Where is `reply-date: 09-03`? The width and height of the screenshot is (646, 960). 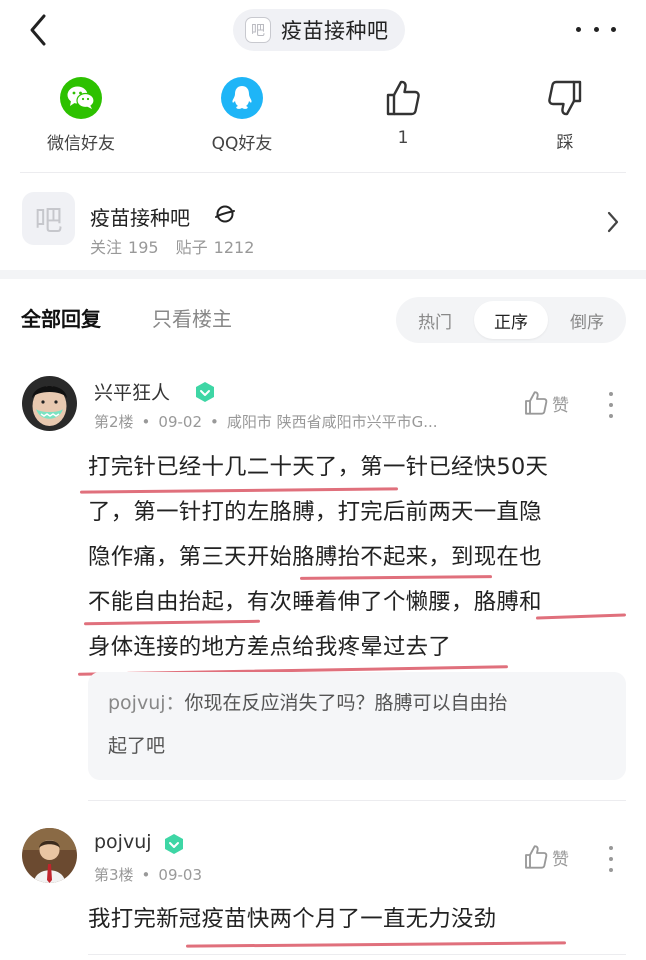 reply-date: 09-03 is located at coordinates (180, 875).